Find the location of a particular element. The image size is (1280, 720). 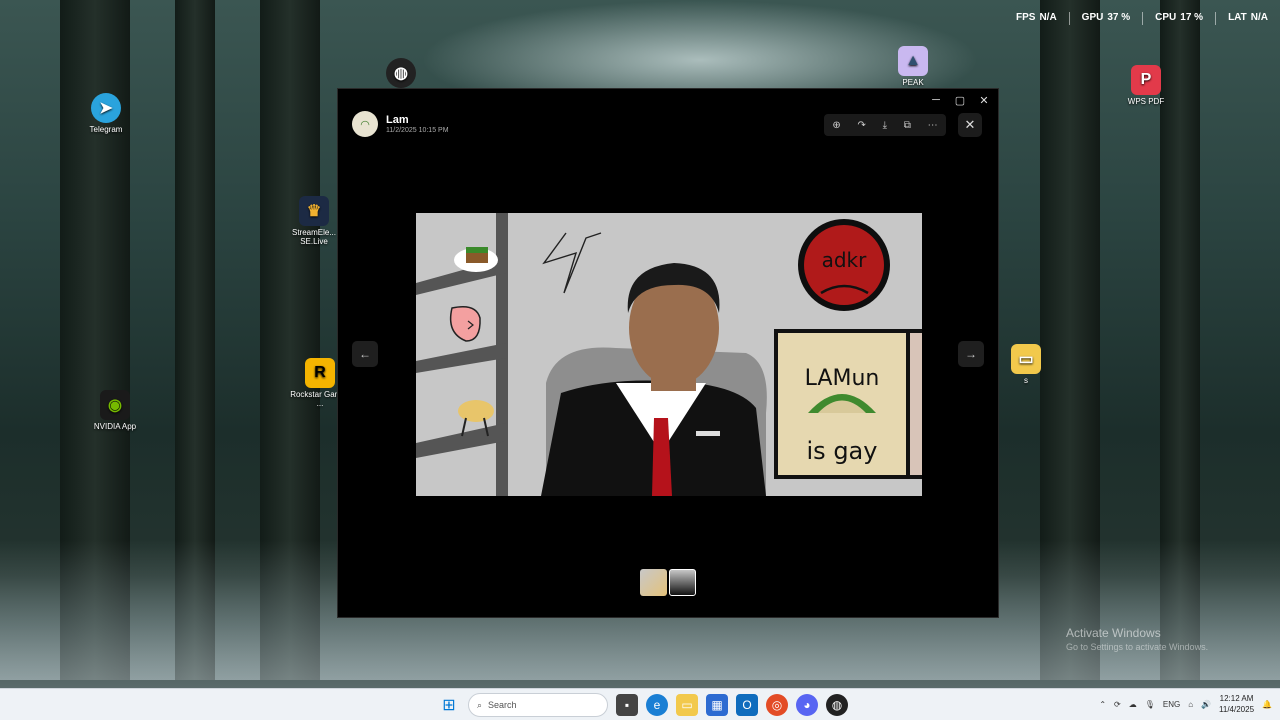

streamelements-icon: ♛ is located at coordinates (314, 211).